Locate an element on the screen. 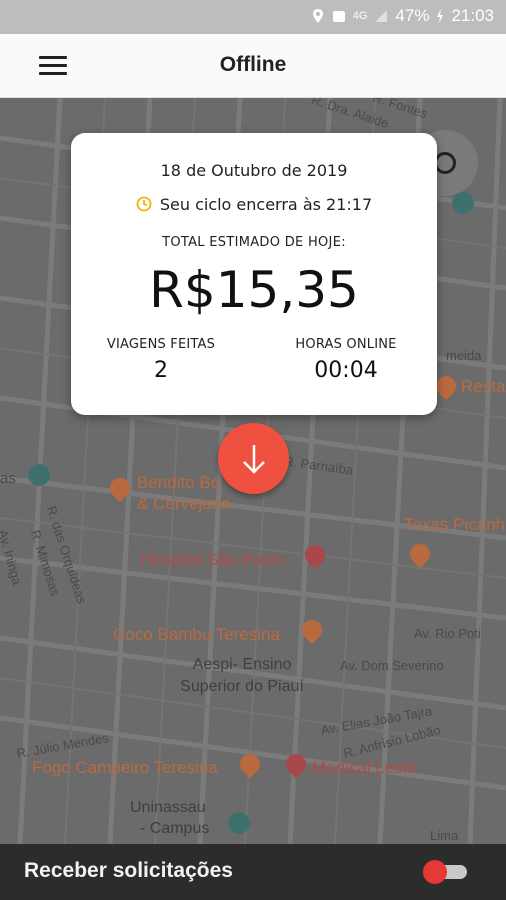 Image resolution: width=506 pixels, height=900 pixels. alarm-icon is located at coordinates (338, 16).